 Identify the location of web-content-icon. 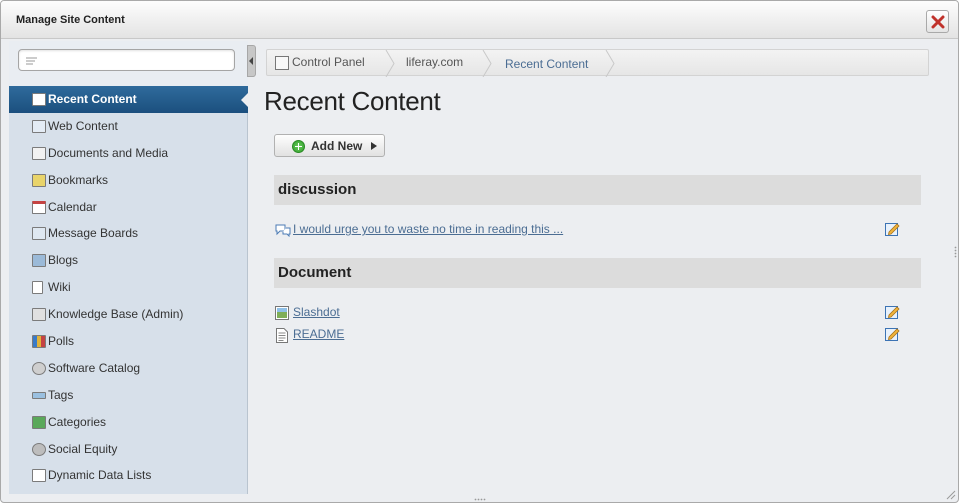
(39, 126).